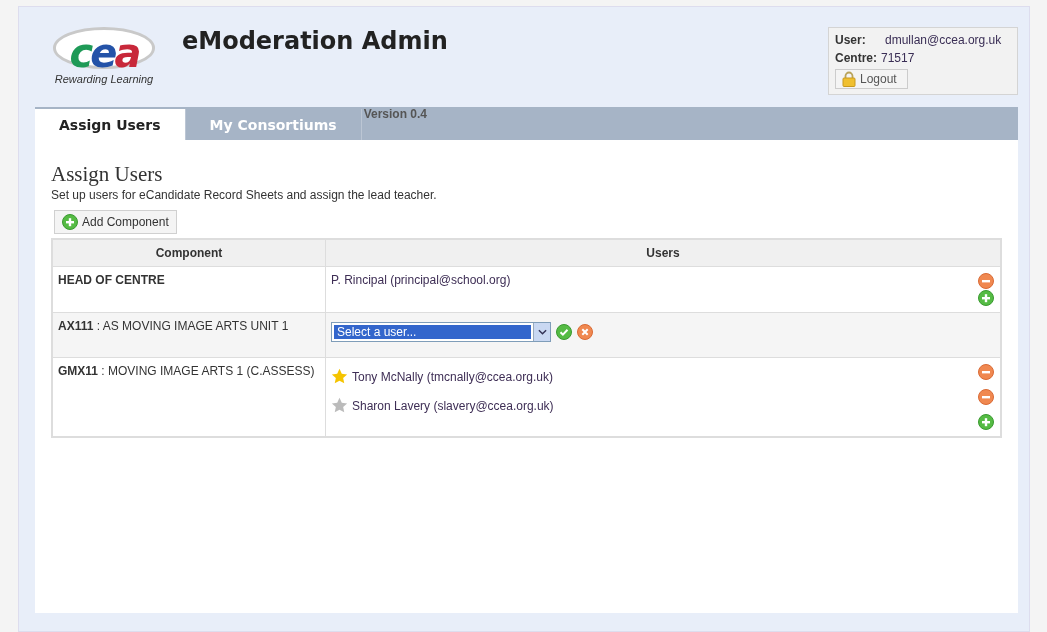 This screenshot has width=1047, height=632. Describe the element at coordinates (189, 335) in the screenshot. I see `table-cell: AX111 : AS MOVING IMAGE ARTS UNIT 1` at that location.